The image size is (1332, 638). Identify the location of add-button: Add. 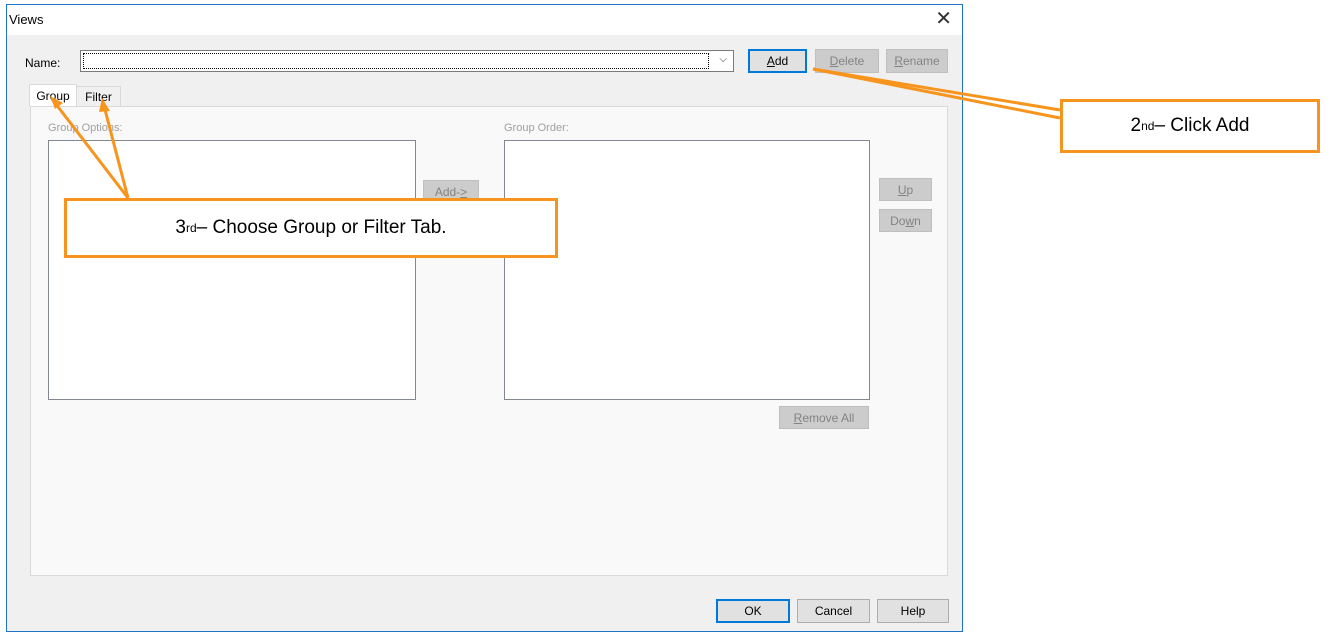
(777, 61).